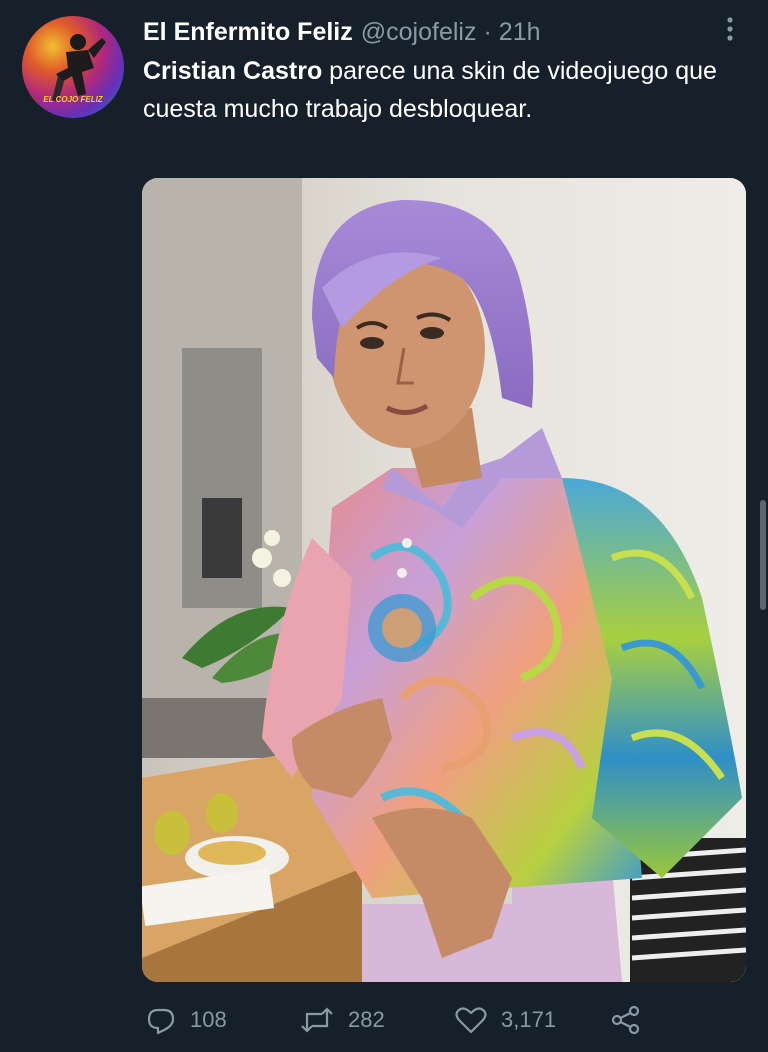  Describe the element at coordinates (73, 99) in the screenshot. I see `avatar-logo-text: EL COJO FELIZ` at that location.